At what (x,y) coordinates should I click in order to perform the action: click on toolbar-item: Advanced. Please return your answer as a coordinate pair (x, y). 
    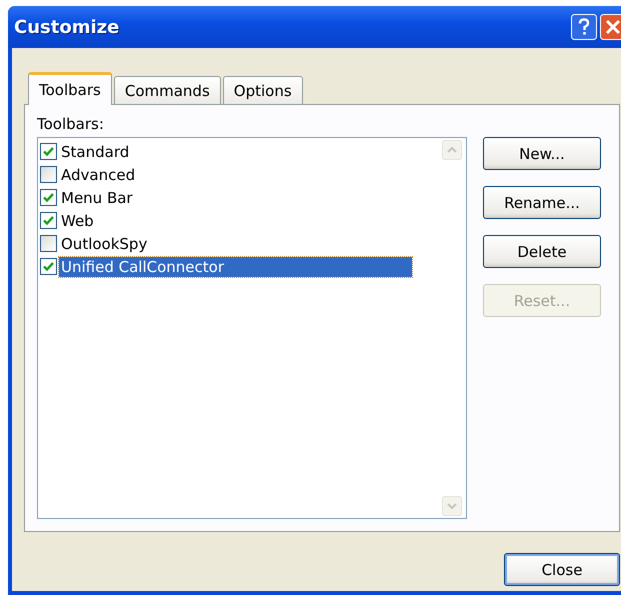
    Looking at the image, I should click on (98, 174).